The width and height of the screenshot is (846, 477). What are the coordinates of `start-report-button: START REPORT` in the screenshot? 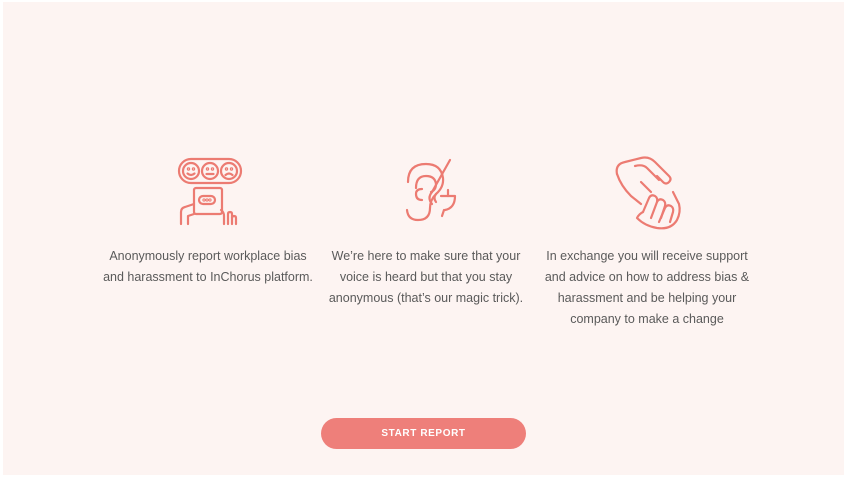 It's located at (423, 433).